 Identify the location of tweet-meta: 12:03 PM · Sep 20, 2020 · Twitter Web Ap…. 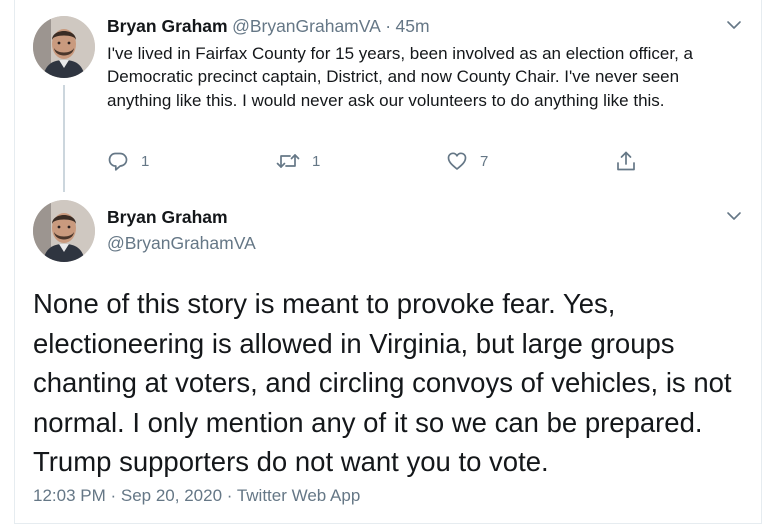
(196, 496).